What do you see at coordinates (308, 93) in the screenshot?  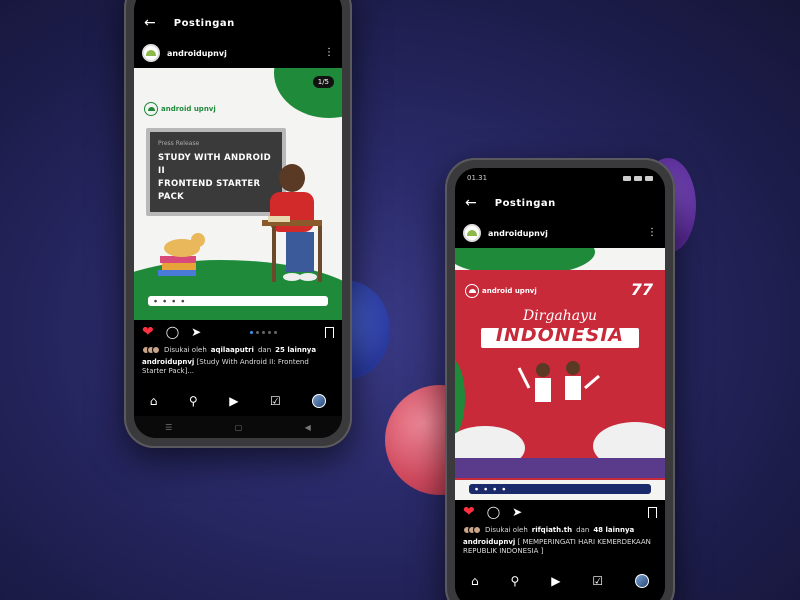 I see `green-blob-top` at bounding box center [308, 93].